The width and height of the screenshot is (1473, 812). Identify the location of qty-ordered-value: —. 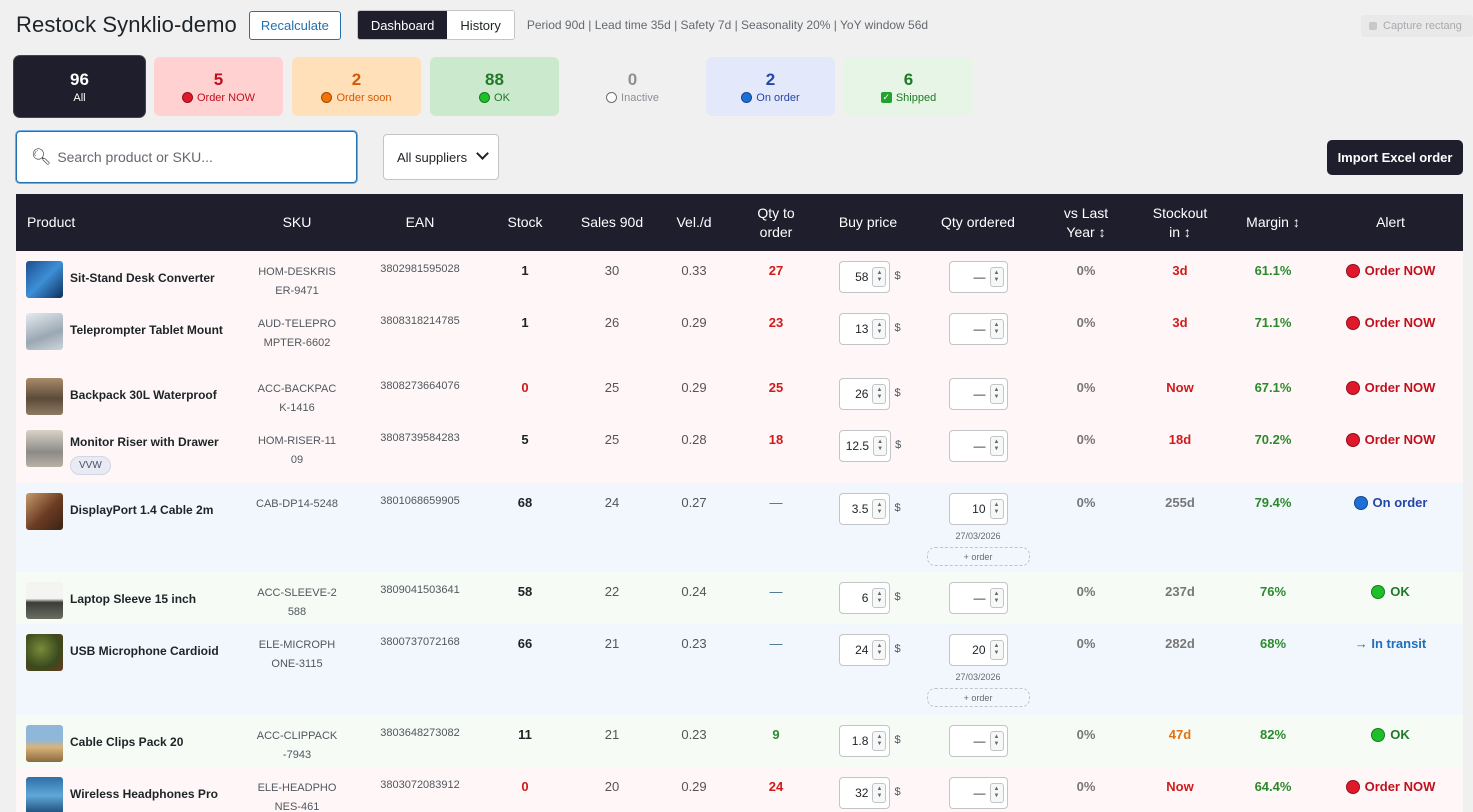
(979, 446).